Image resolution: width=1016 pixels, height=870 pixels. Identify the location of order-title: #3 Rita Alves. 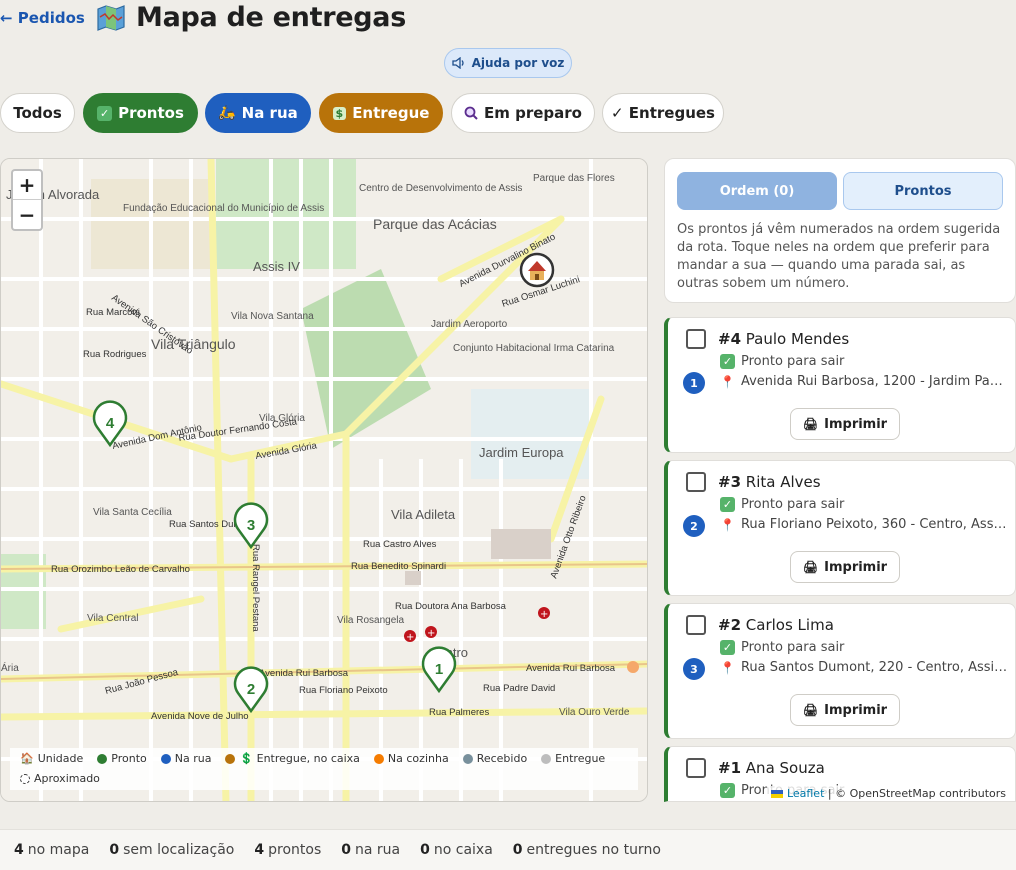
(769, 482).